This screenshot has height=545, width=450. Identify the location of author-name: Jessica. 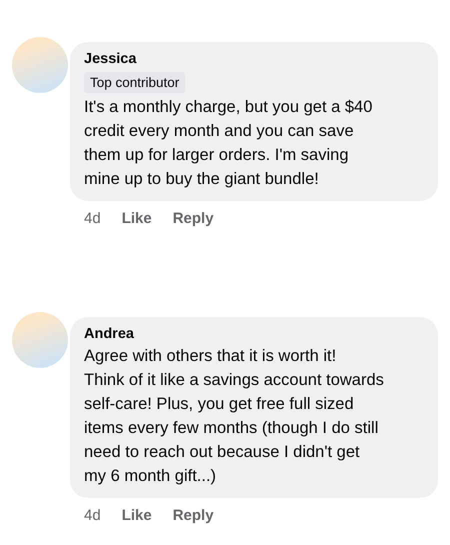
(255, 59).